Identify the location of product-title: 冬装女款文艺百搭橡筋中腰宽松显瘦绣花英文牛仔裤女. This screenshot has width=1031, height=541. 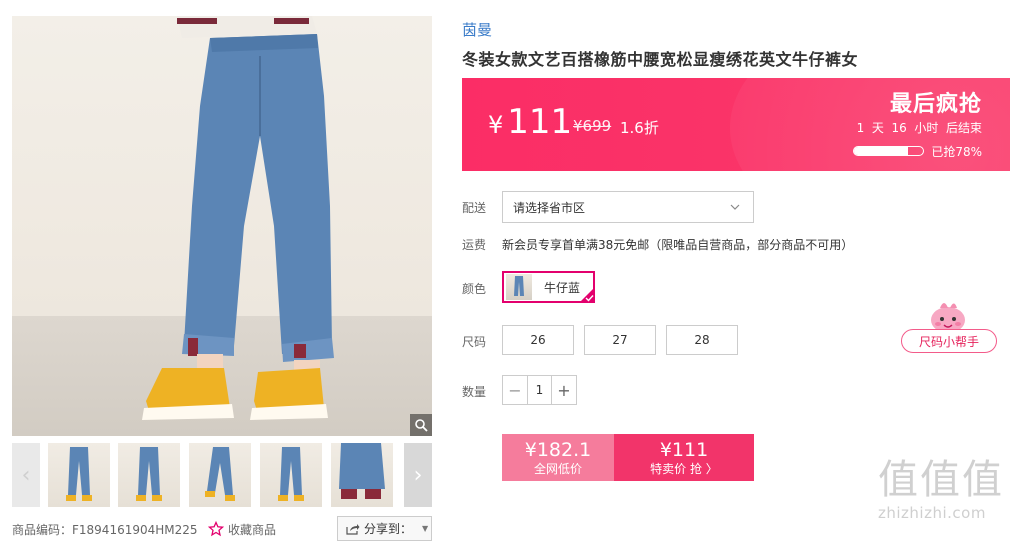
(660, 59).